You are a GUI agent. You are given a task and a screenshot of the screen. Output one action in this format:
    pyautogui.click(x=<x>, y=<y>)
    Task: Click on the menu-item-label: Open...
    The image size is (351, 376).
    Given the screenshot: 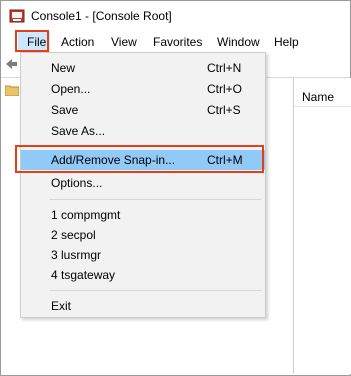 What is the action you would take?
    pyautogui.click(x=71, y=89)
    